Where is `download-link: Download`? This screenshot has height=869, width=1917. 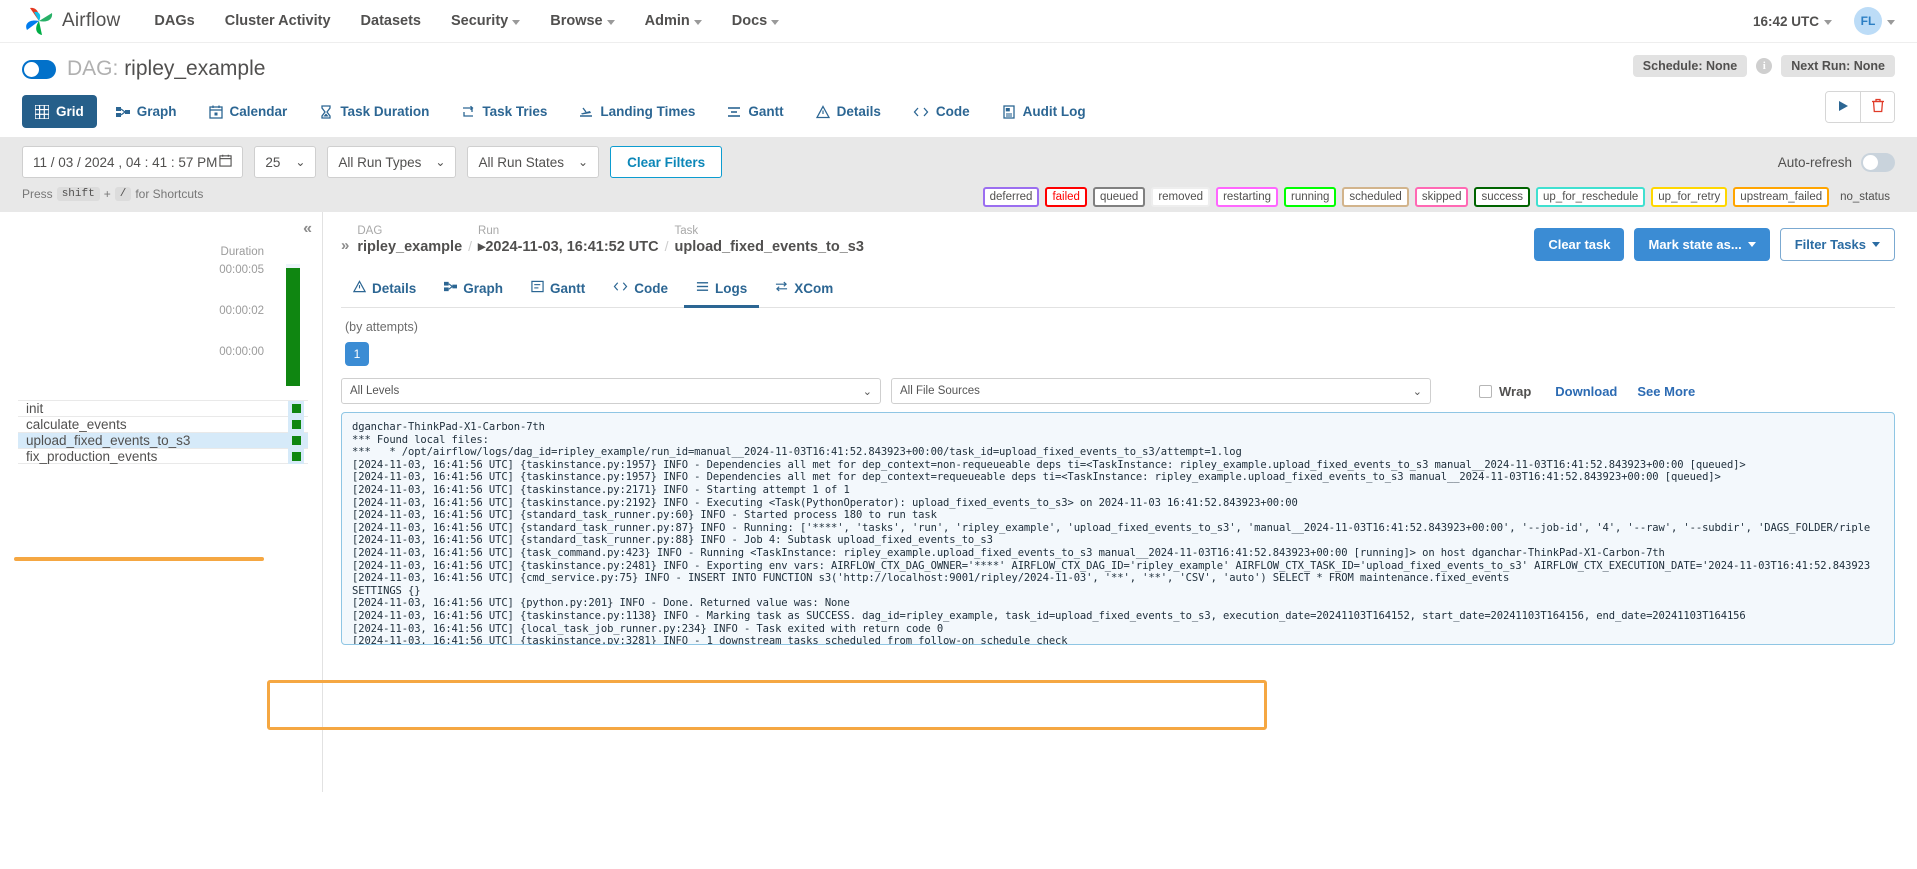 download-link: Download is located at coordinates (1586, 391).